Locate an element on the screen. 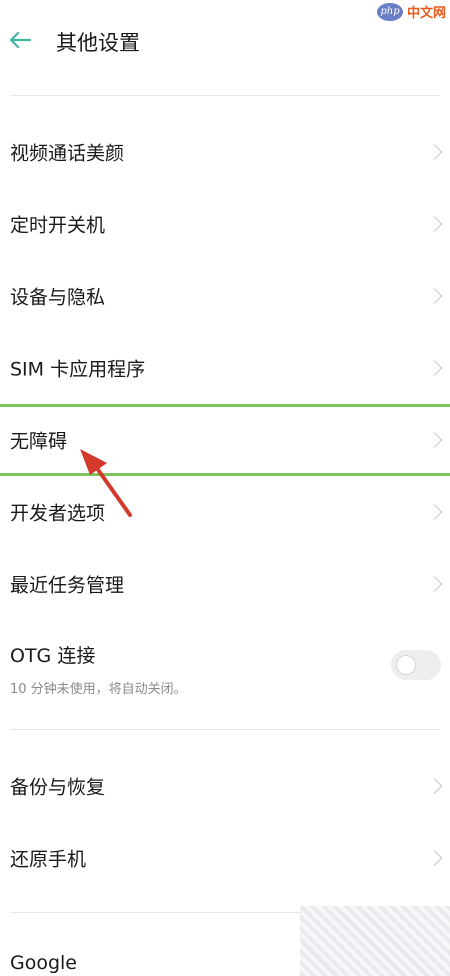 The width and height of the screenshot is (450, 976). highlight-line-bottom is located at coordinates (225, 474).